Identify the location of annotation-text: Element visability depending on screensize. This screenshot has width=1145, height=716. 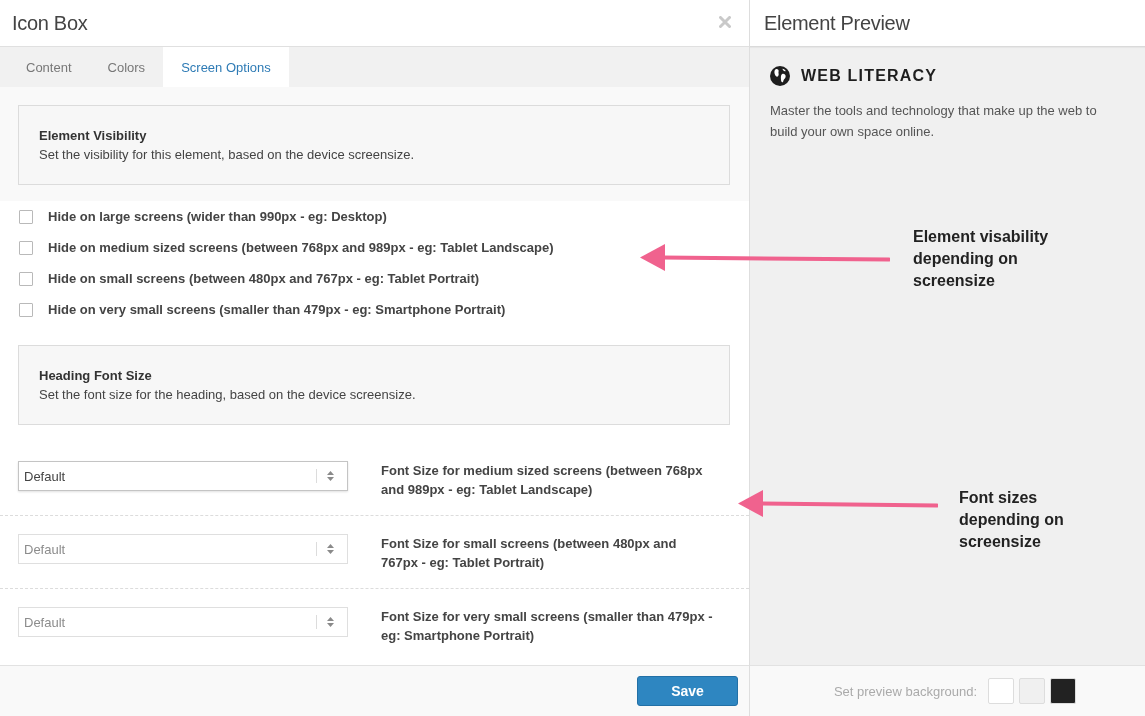
(981, 259).